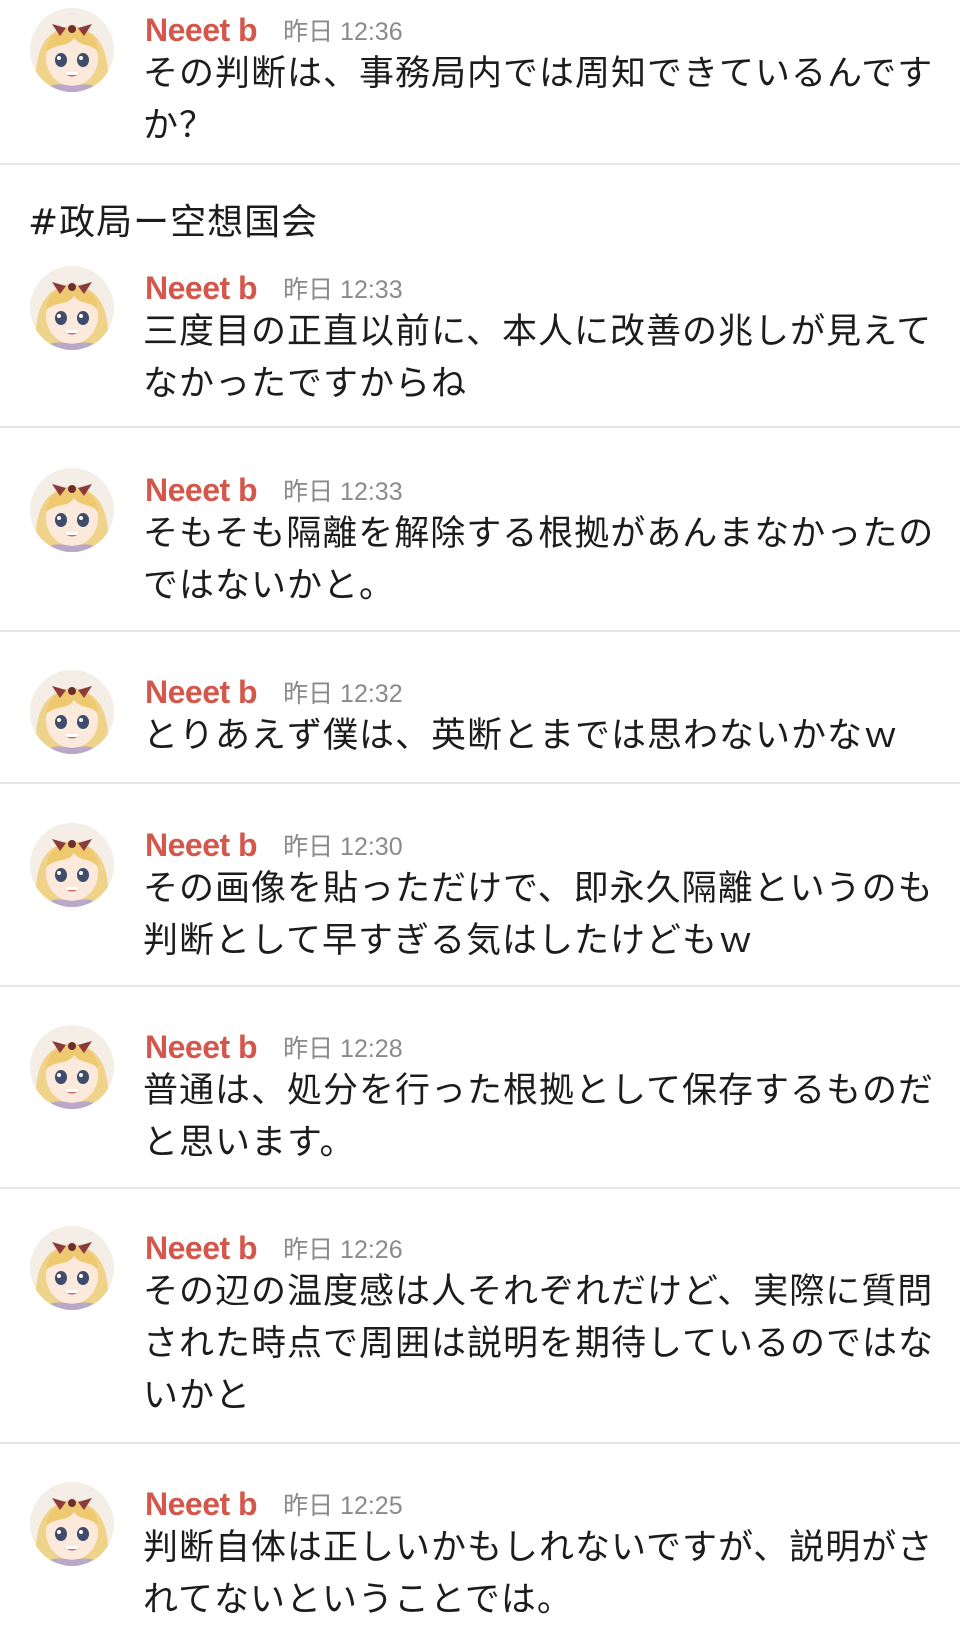 This screenshot has height=1635, width=960. I want to click on message-text: その判断は、事務局内では周知できているんですか？, so click(538, 100).